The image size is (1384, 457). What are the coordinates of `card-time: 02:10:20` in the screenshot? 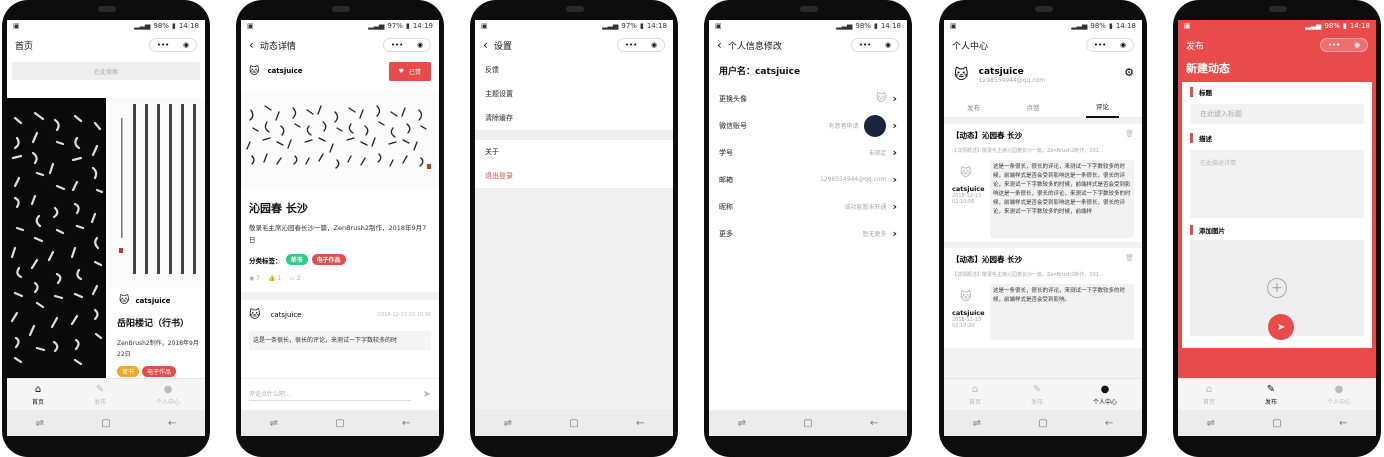 It's located at (963, 326).